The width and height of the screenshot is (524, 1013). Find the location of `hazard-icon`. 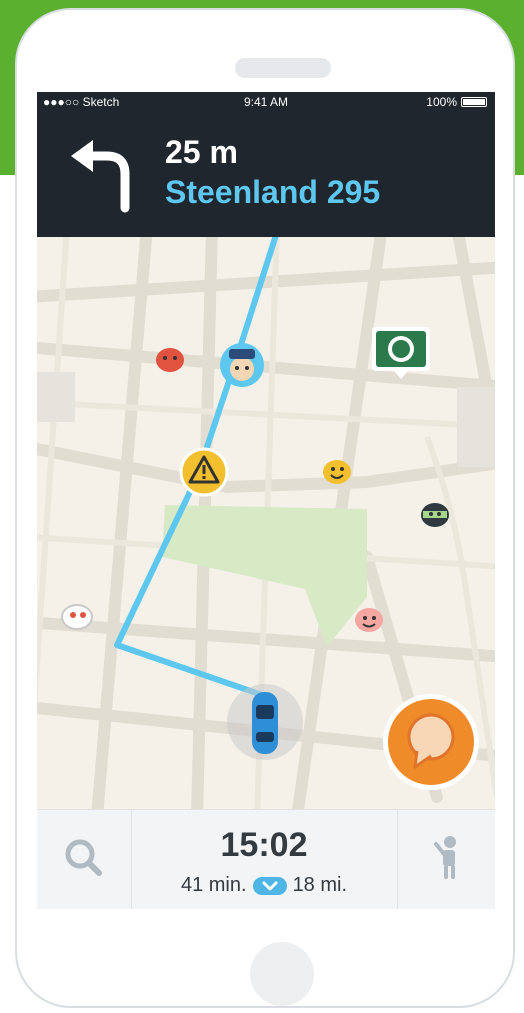

hazard-icon is located at coordinates (204, 472).